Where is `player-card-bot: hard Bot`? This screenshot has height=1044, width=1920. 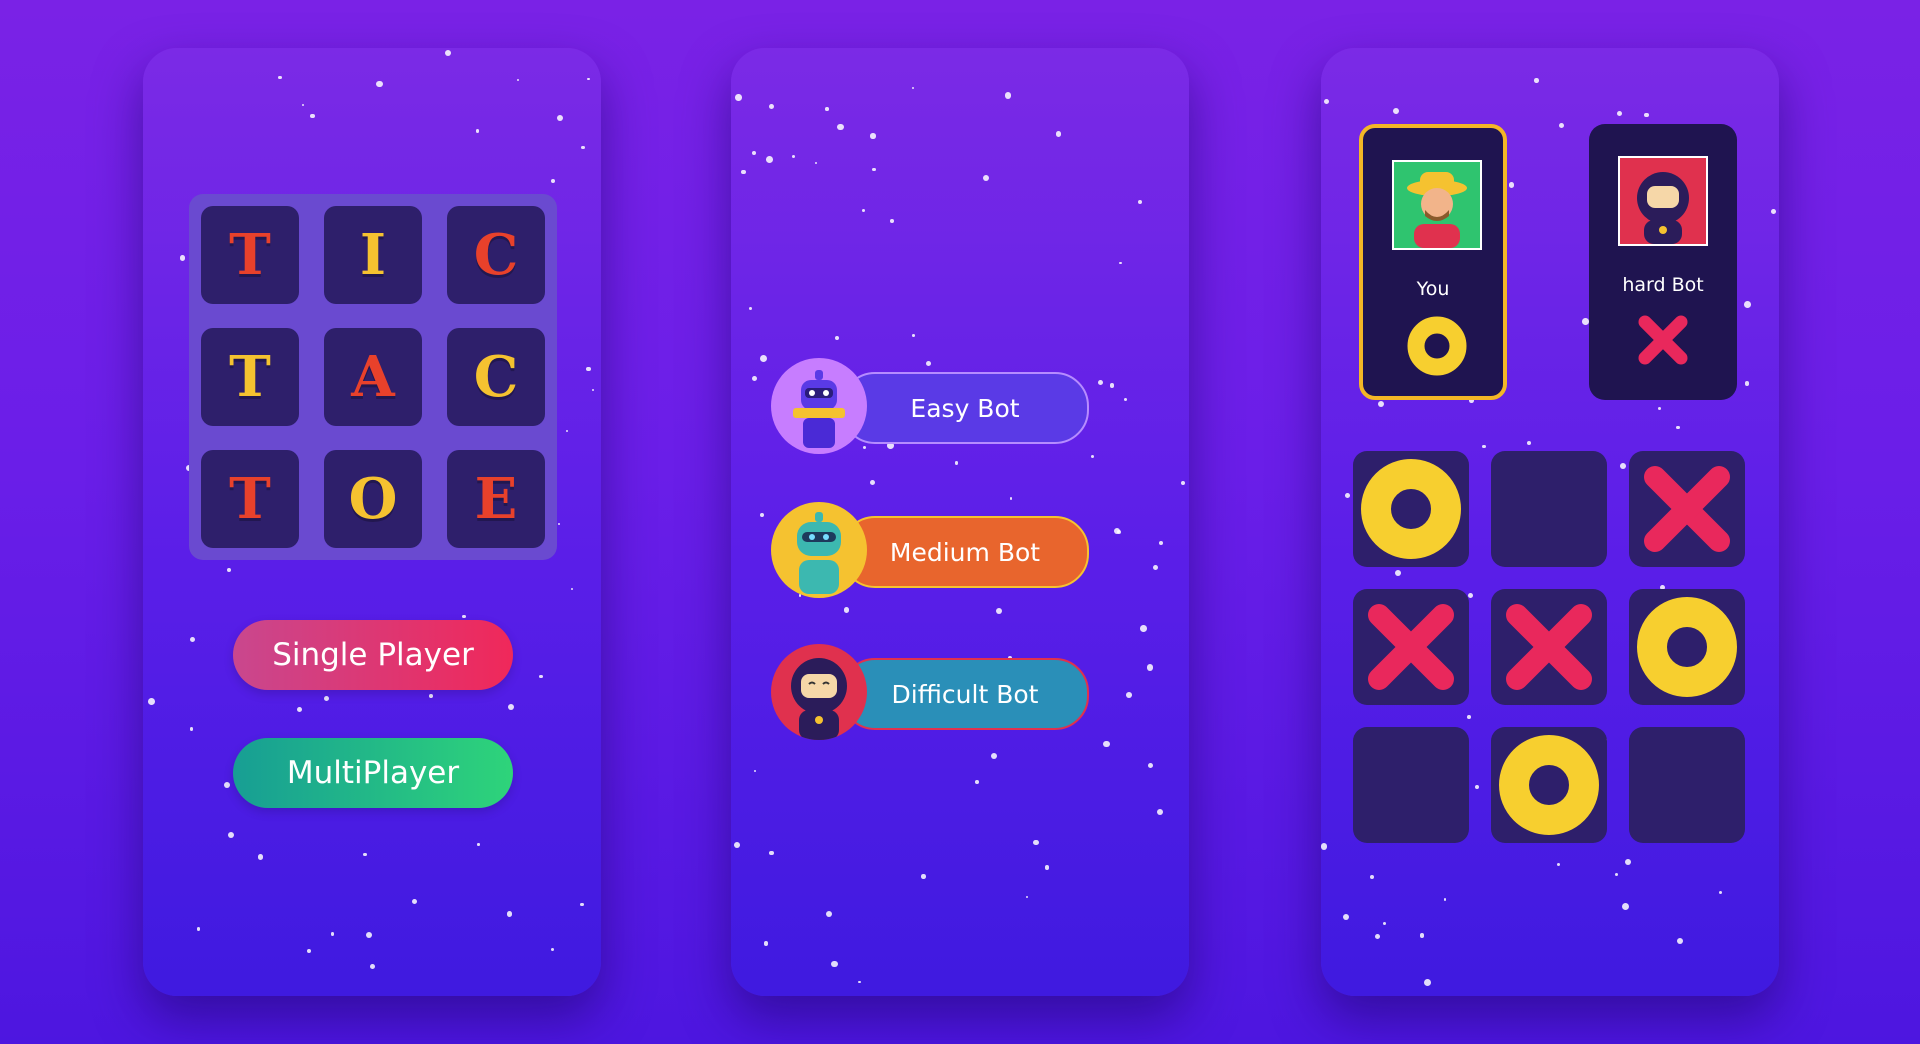
player-card-bot: hard Bot is located at coordinates (1663, 262).